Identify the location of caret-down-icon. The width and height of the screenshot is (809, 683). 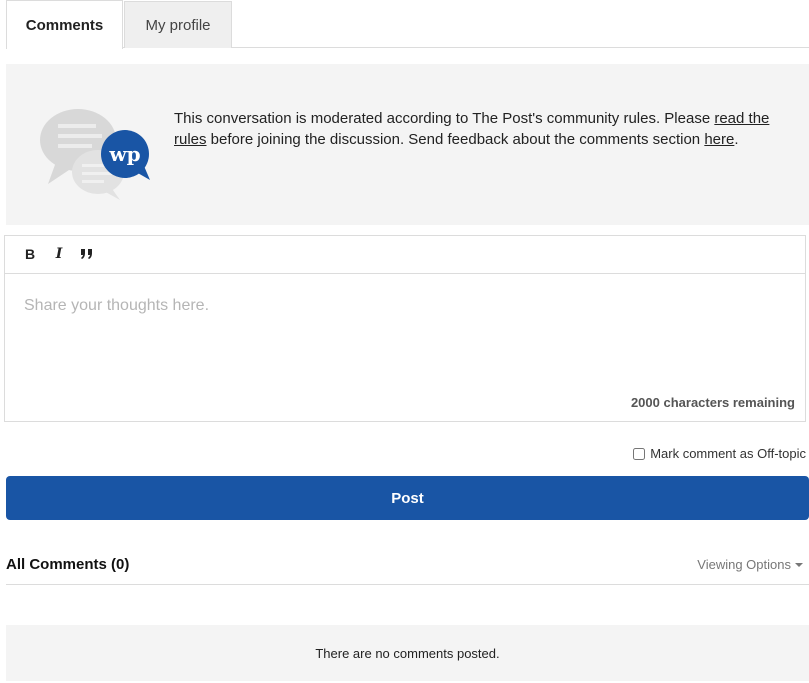
(799, 564).